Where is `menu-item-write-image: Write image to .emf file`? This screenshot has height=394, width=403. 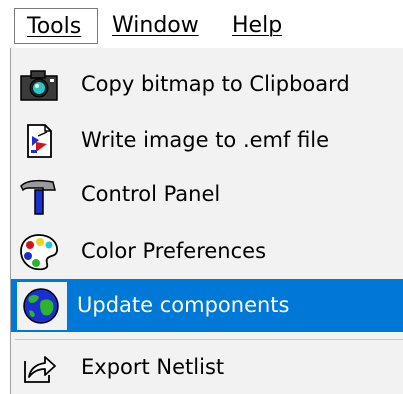
menu-item-write-image: Write image to .emf file is located at coordinates (207, 140).